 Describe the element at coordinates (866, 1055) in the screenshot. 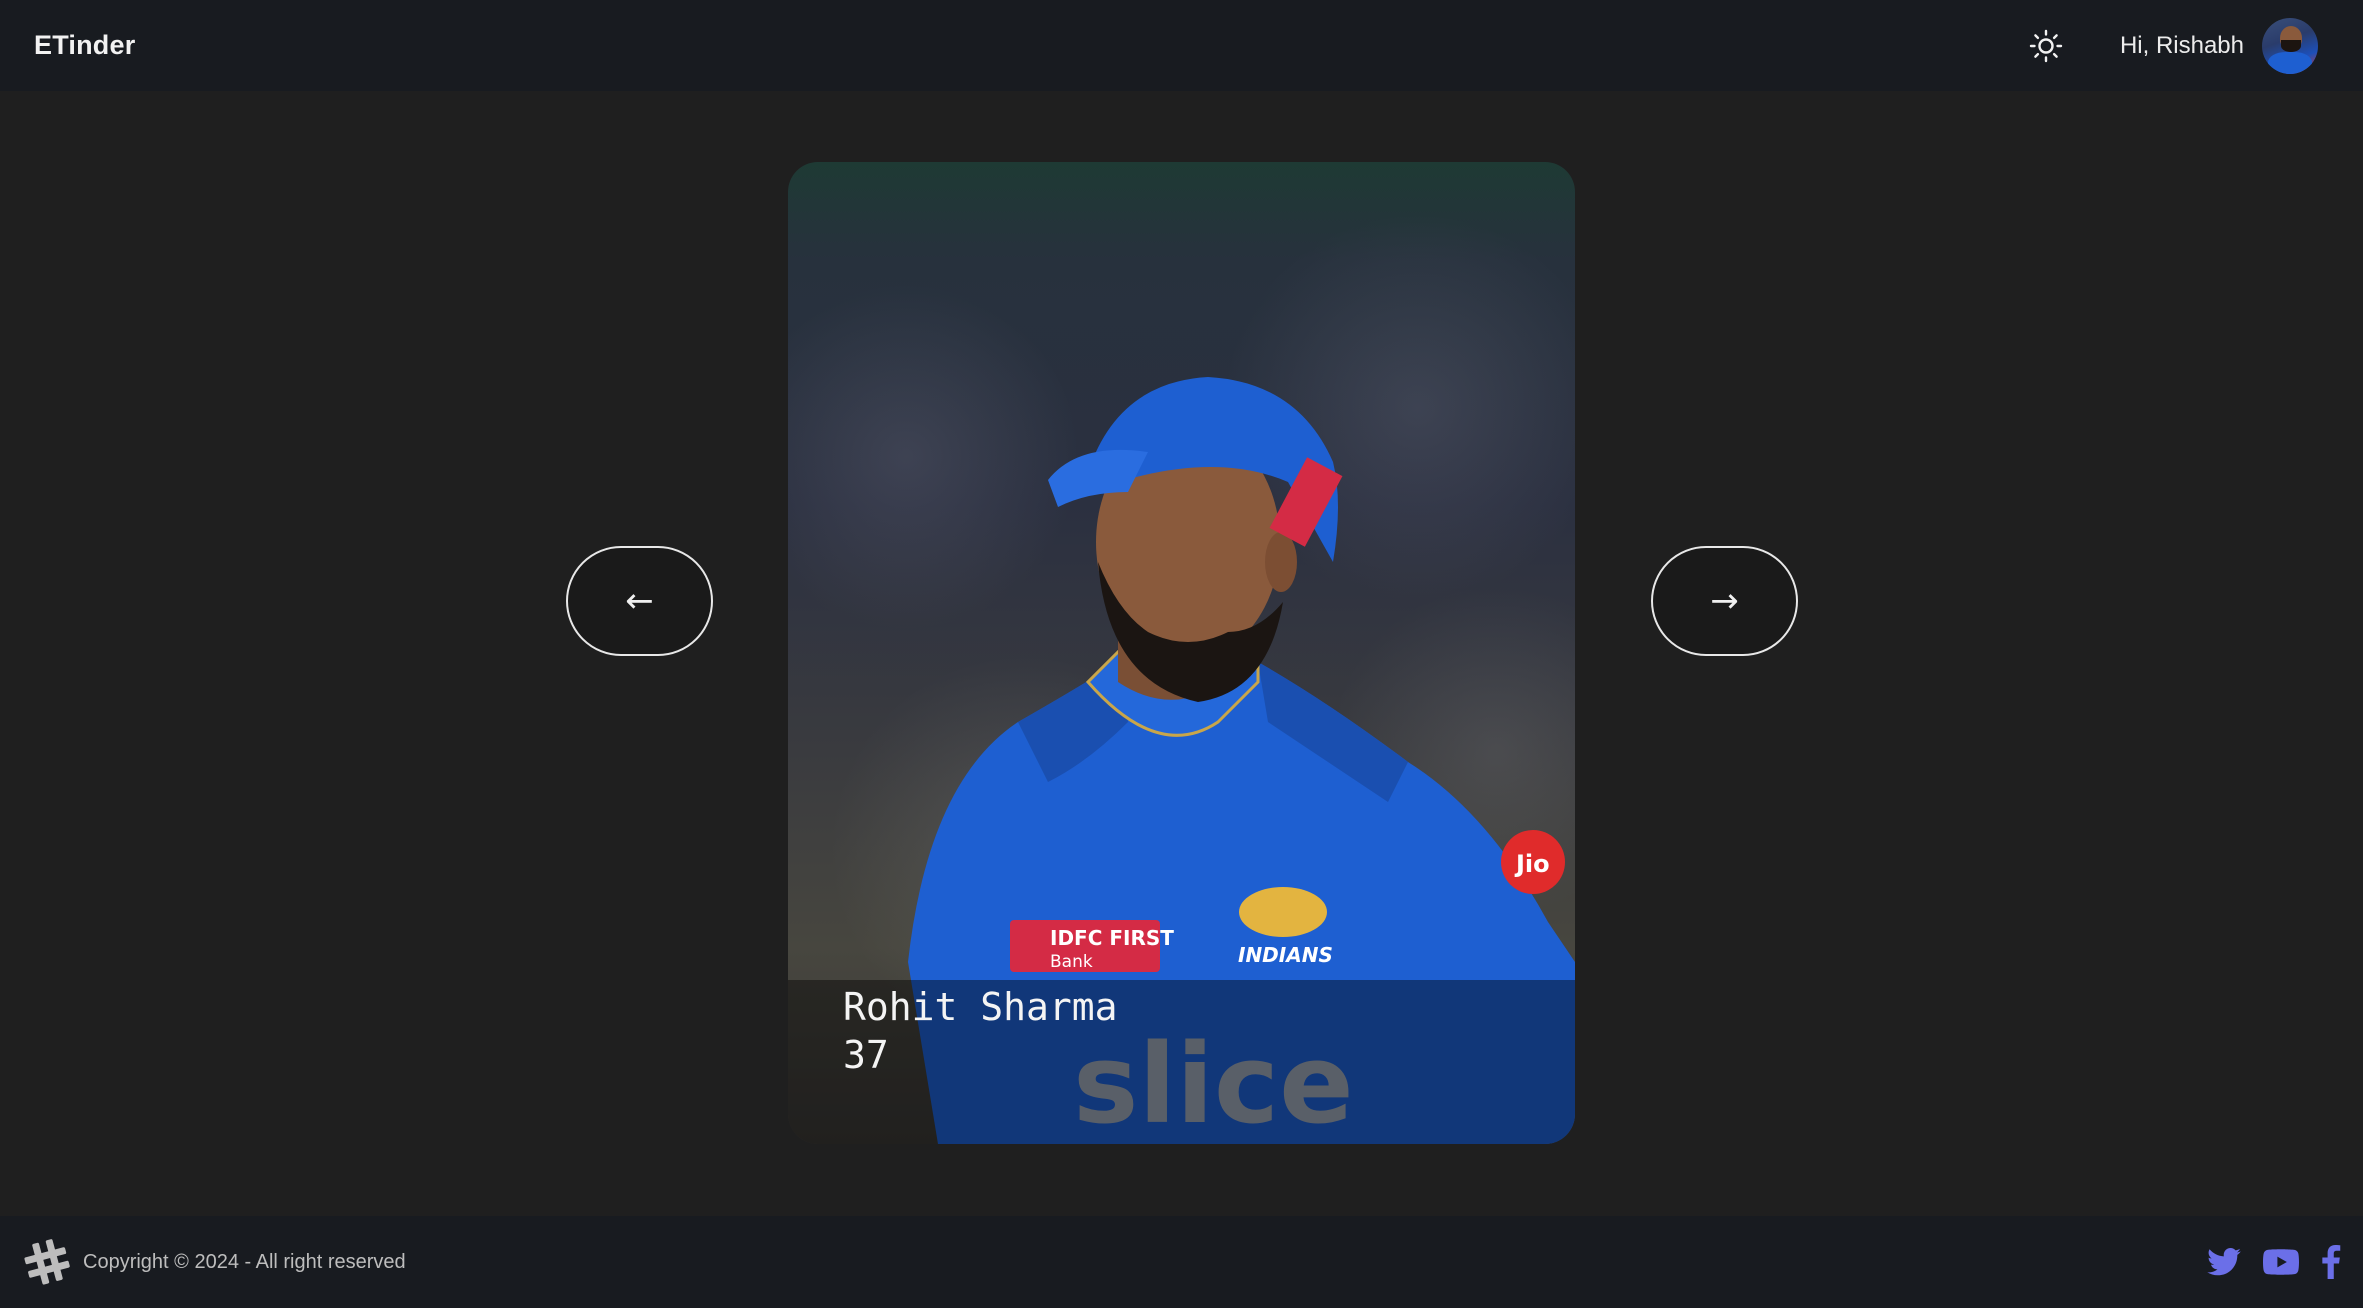

I see `profile-age: 37` at that location.